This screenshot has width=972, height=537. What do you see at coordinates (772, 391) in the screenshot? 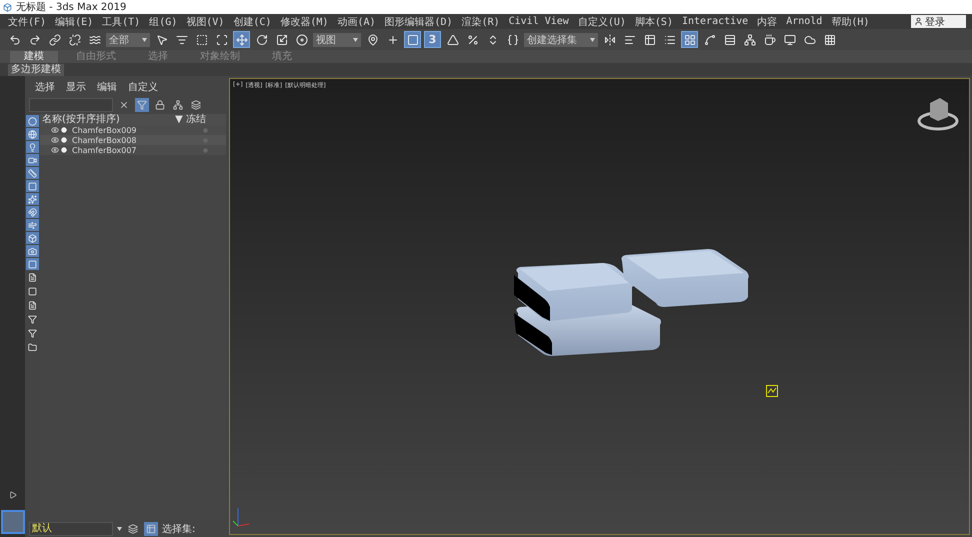
I see `light-gizmo-icon` at bounding box center [772, 391].